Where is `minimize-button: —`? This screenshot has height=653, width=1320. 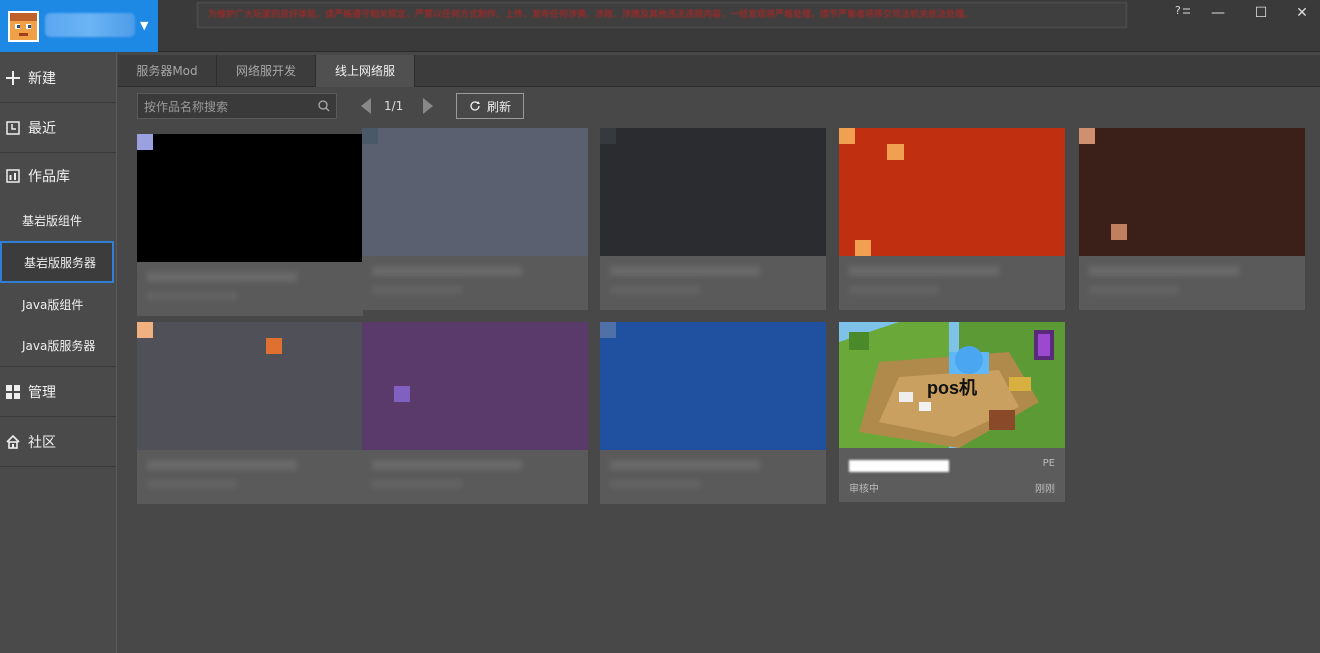
minimize-button: — is located at coordinates (1218, 13).